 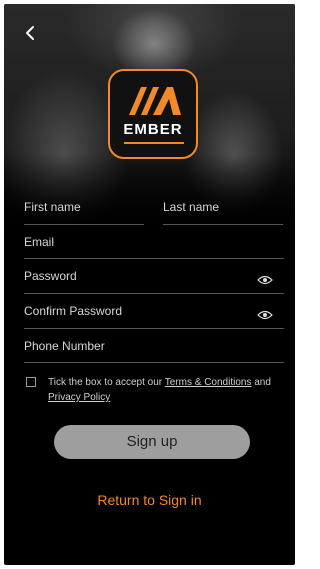 I want to click on last-name-input, so click(x=219, y=207).